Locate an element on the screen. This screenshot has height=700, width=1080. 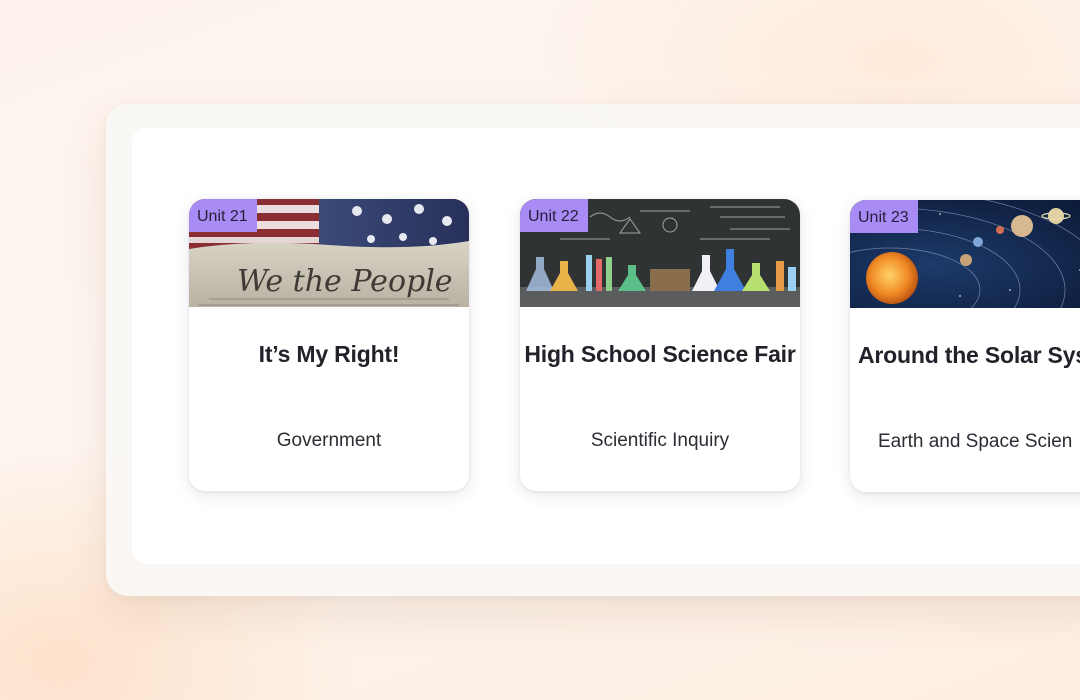
unit-title: High School Science Fair is located at coordinates (660, 354).